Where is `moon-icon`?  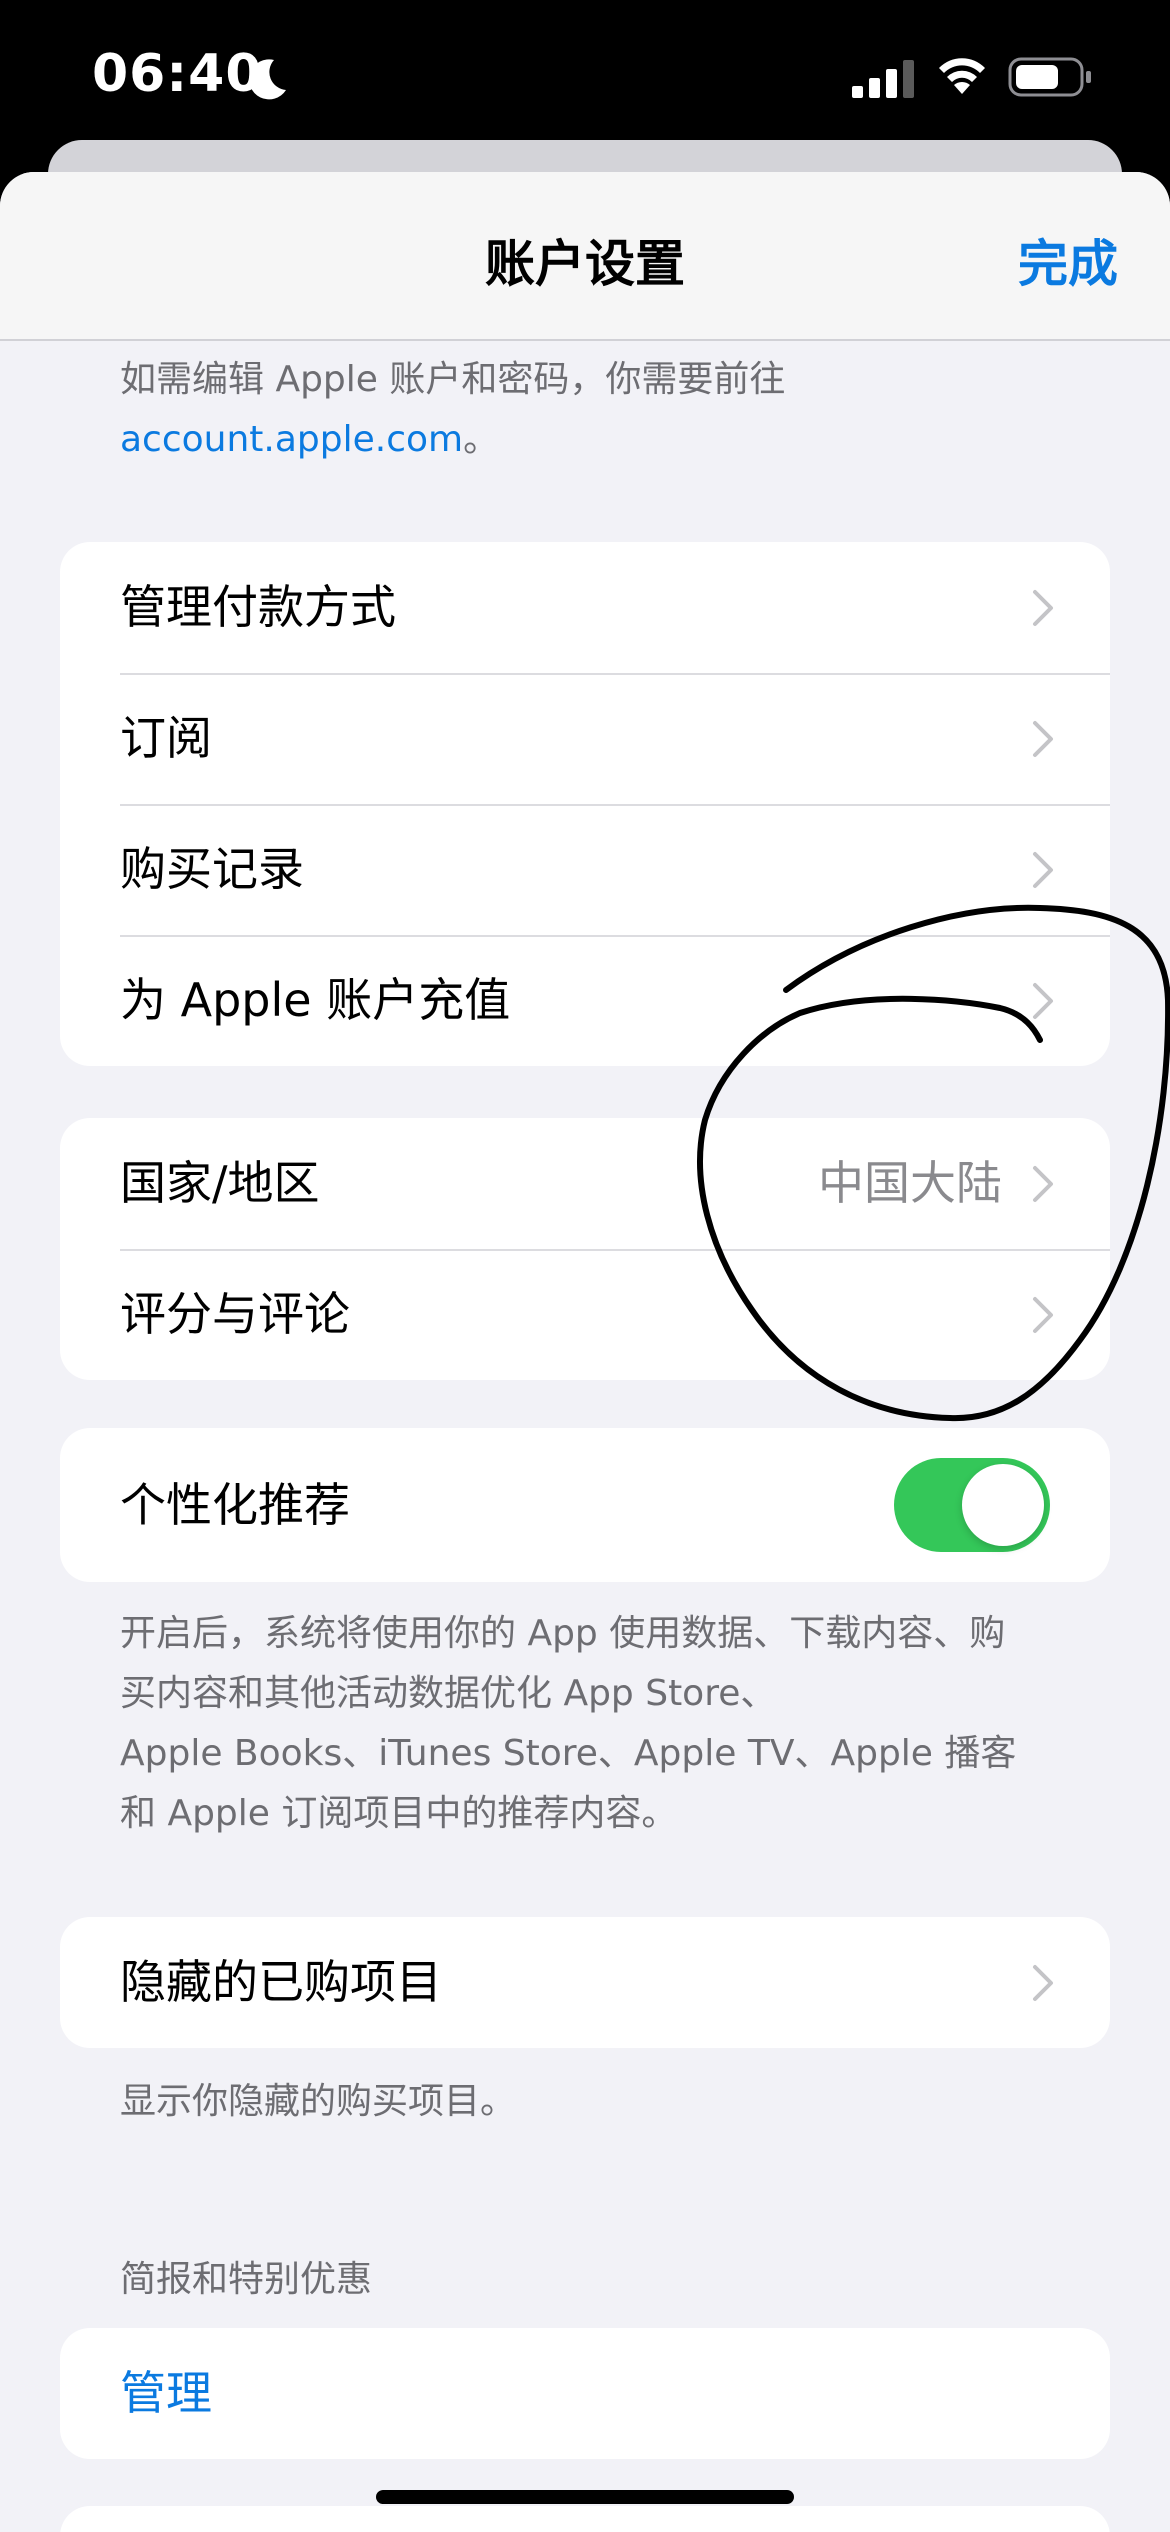 moon-icon is located at coordinates (267, 79).